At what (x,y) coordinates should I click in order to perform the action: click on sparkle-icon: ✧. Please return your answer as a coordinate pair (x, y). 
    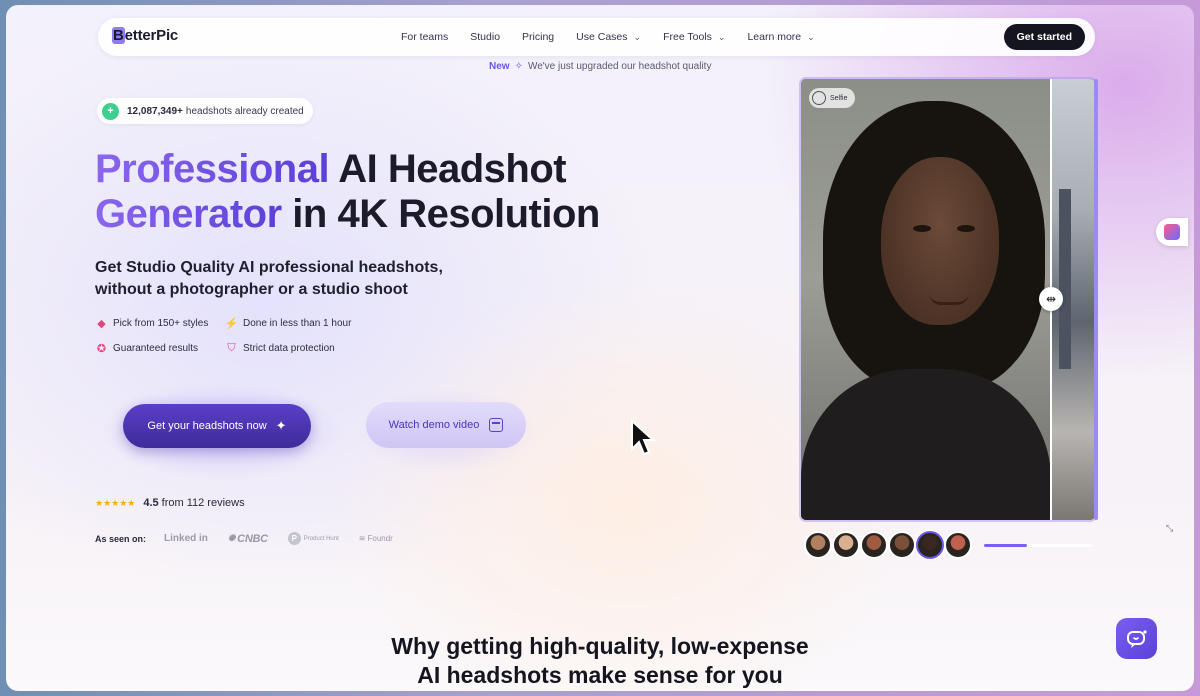
    Looking at the image, I should click on (518, 66).